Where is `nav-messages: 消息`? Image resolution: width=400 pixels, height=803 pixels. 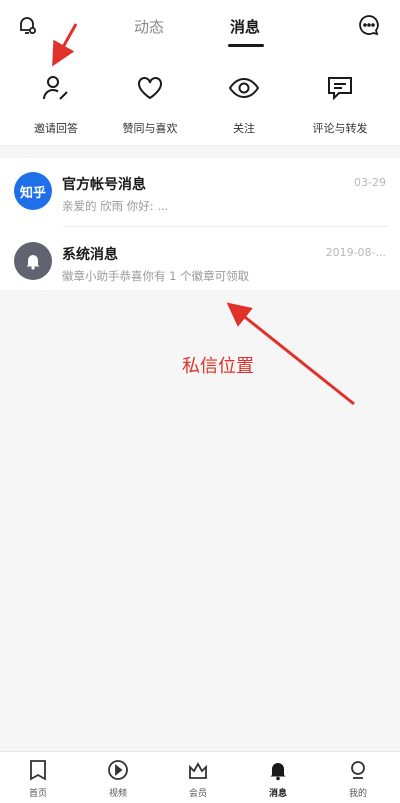 nav-messages: 消息 is located at coordinates (278, 778).